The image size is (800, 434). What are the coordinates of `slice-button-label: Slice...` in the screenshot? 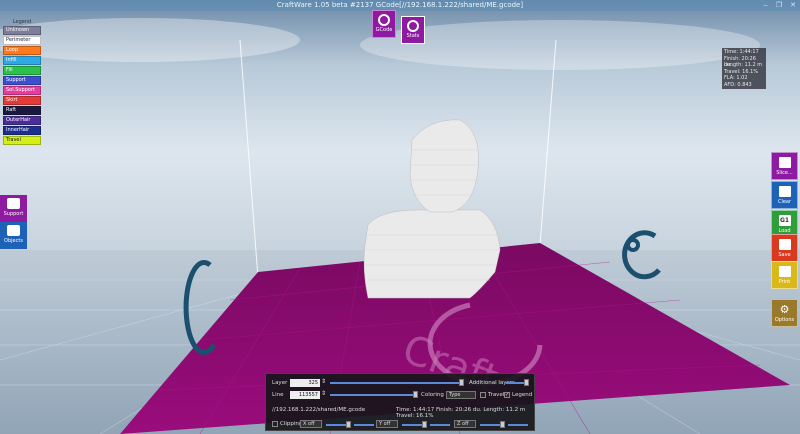 It's located at (784, 173).